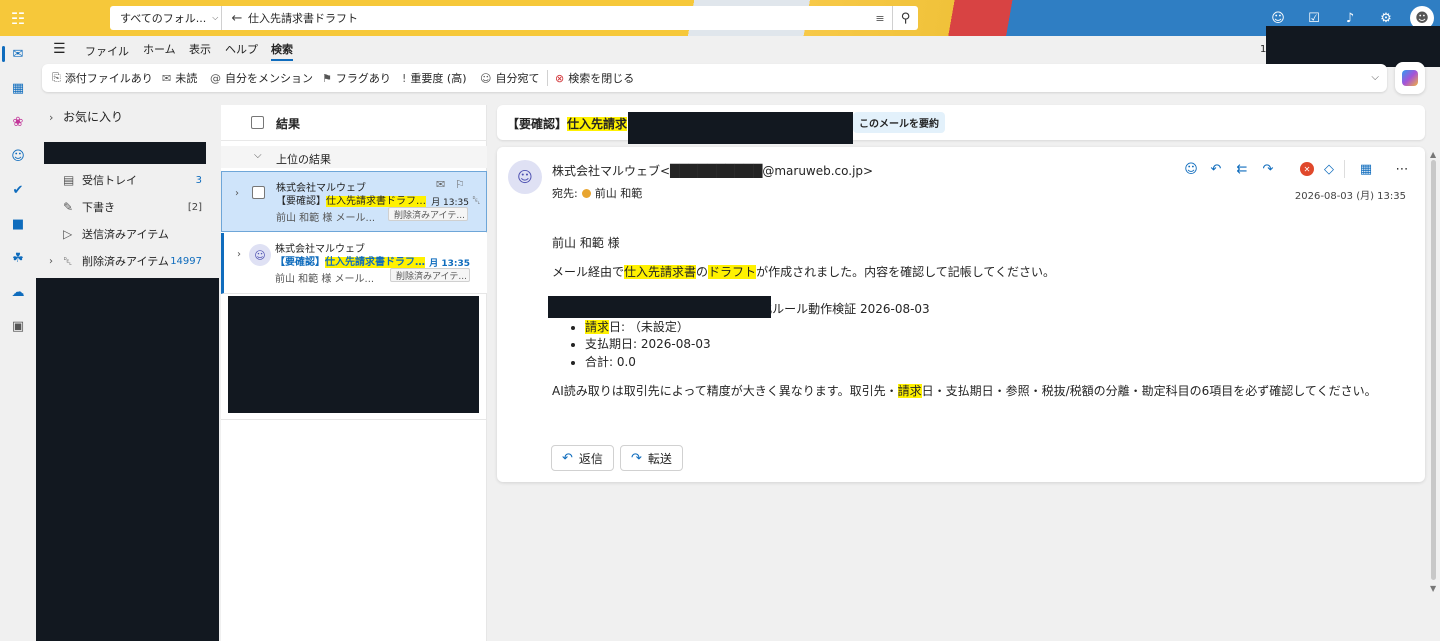  Describe the element at coordinates (1216, 169) in the screenshot. I see `reply-icon: ↶` at that location.